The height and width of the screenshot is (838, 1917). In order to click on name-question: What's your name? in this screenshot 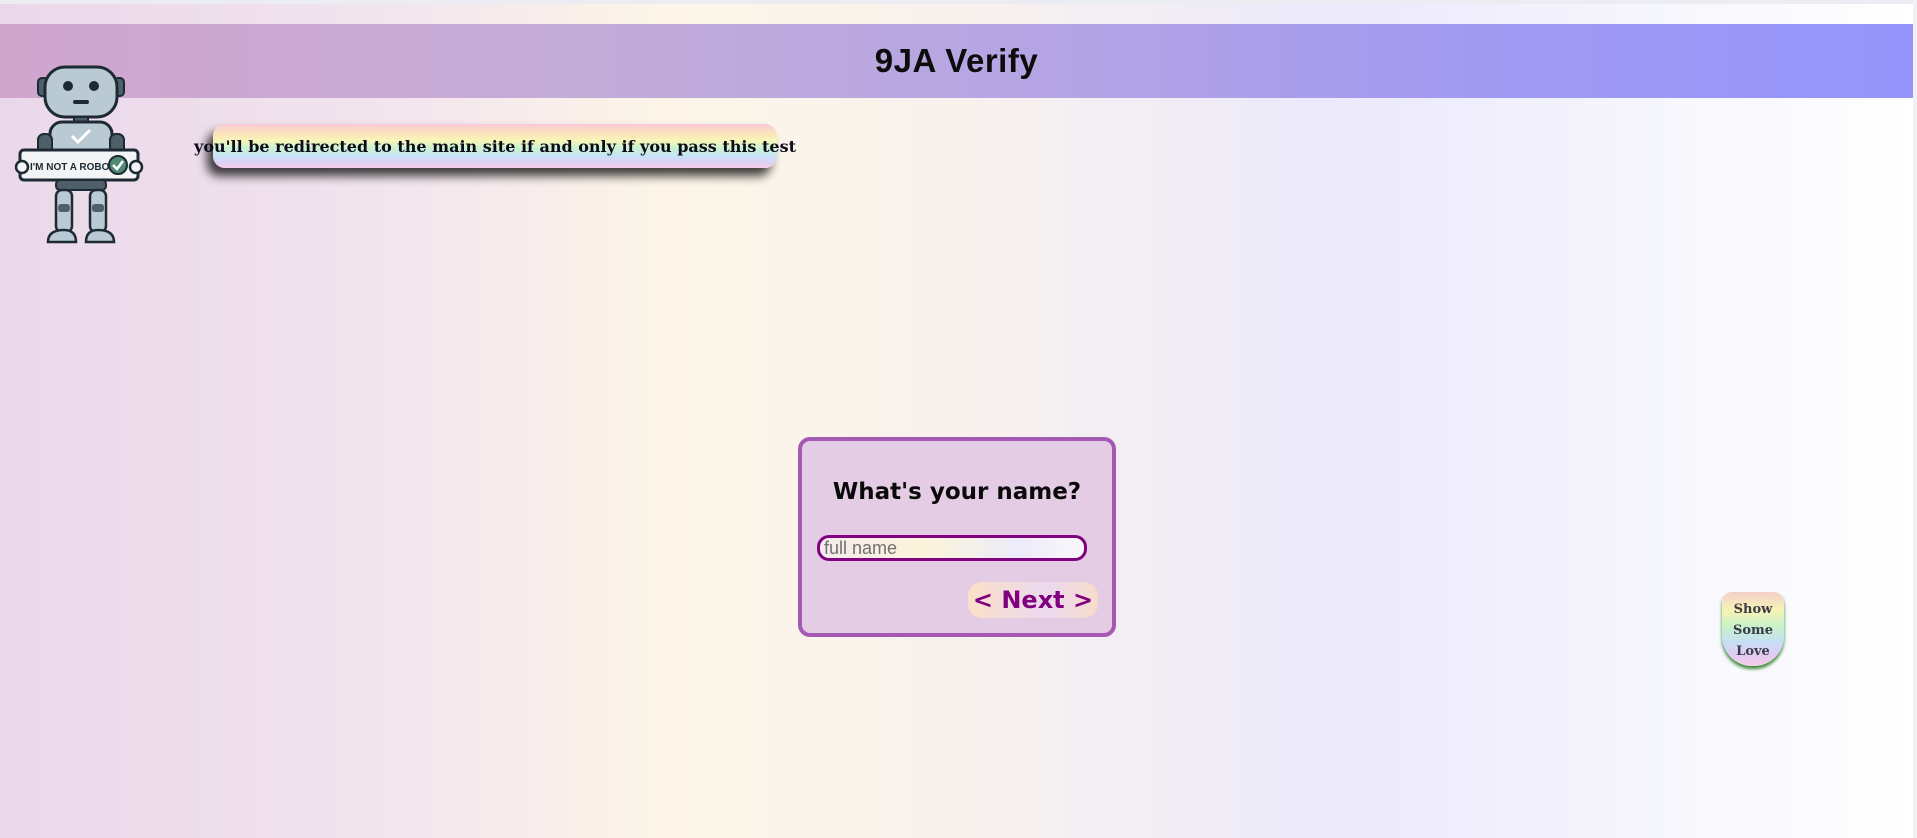, I will do `click(957, 492)`.